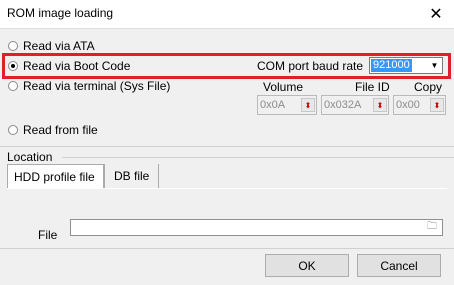 Image resolution: width=454 pixels, height=285 pixels. I want to click on tab-db-file: DB file, so click(133, 176).